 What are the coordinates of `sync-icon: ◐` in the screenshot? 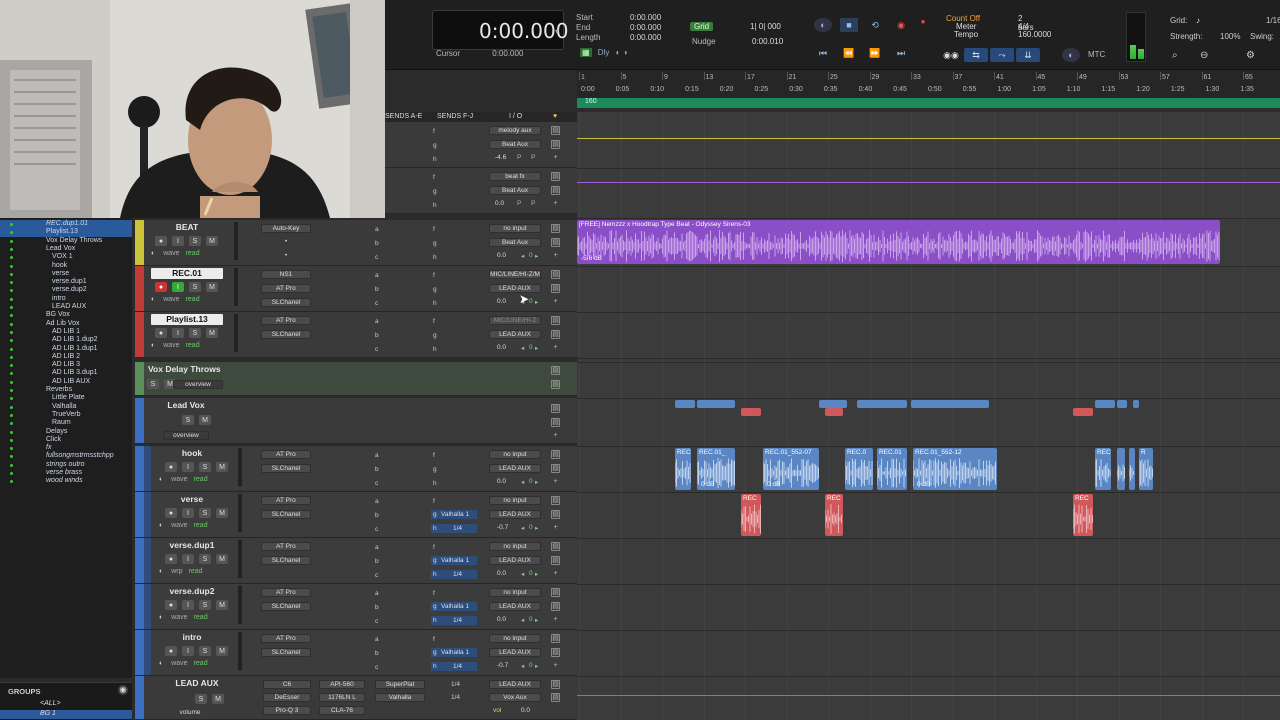 It's located at (1071, 55).